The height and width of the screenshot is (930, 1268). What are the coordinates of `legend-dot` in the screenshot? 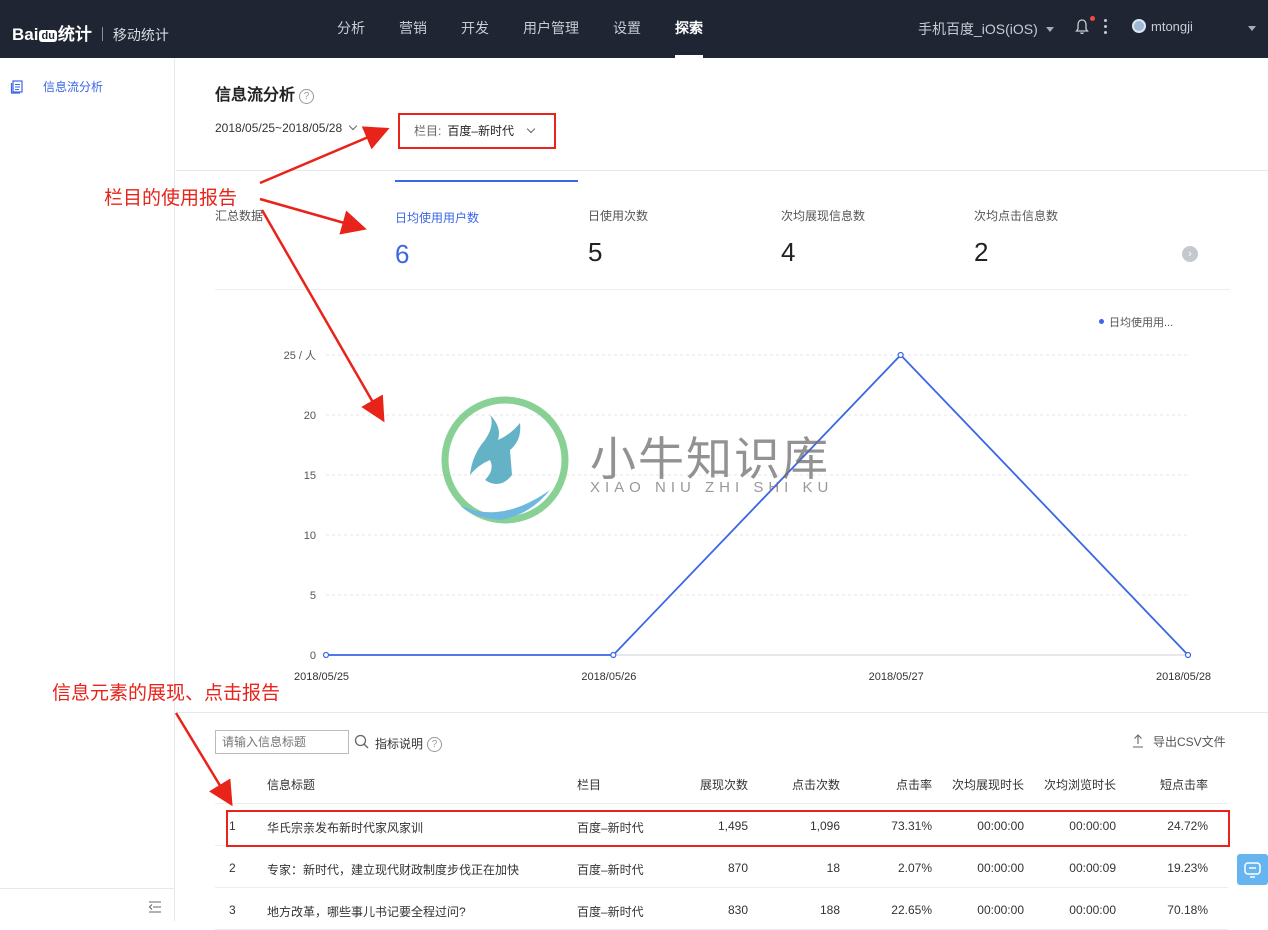 It's located at (1101, 321).